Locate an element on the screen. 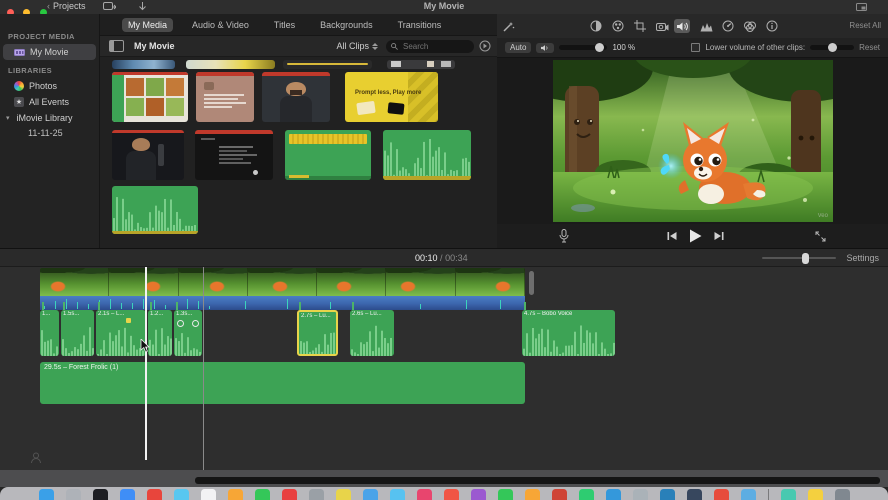  timeline-zoom-slider is located at coordinates (799, 258).